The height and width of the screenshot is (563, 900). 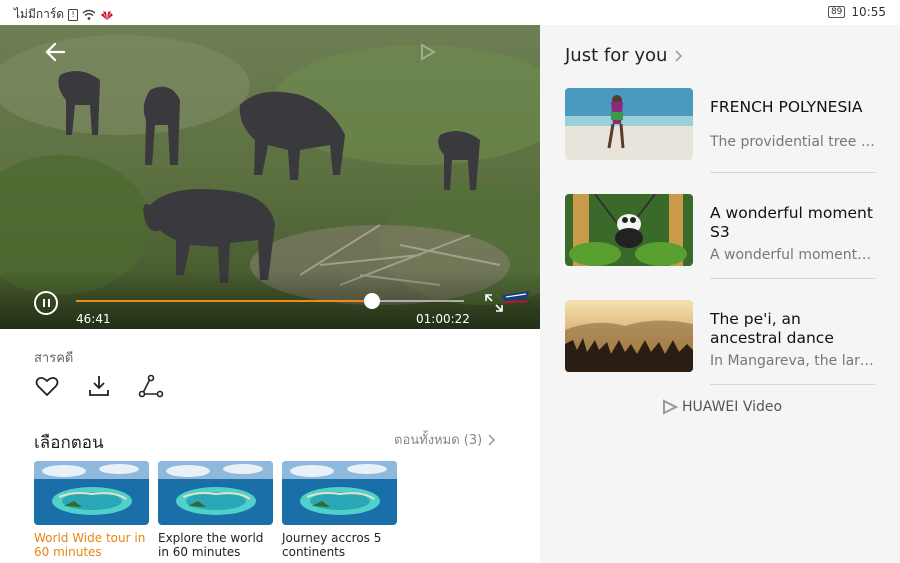 I want to click on brand-label: HUAWEI Video, so click(x=732, y=407).